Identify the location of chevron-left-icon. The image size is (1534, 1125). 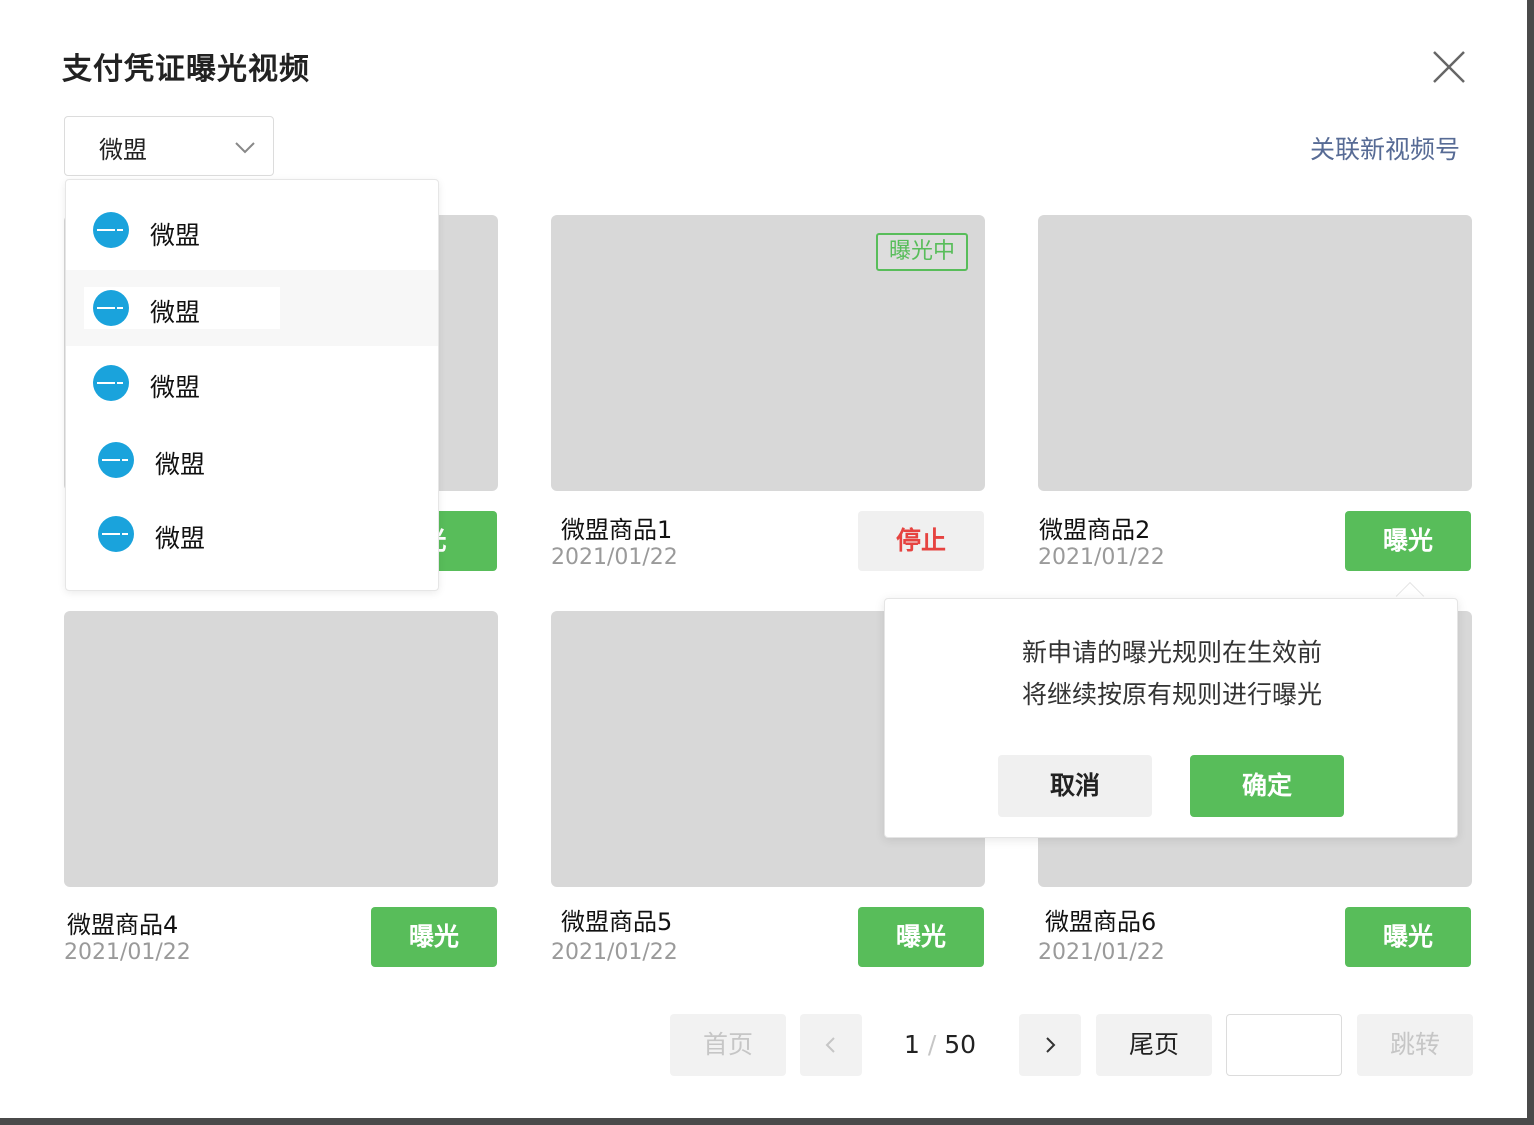
(830, 1045).